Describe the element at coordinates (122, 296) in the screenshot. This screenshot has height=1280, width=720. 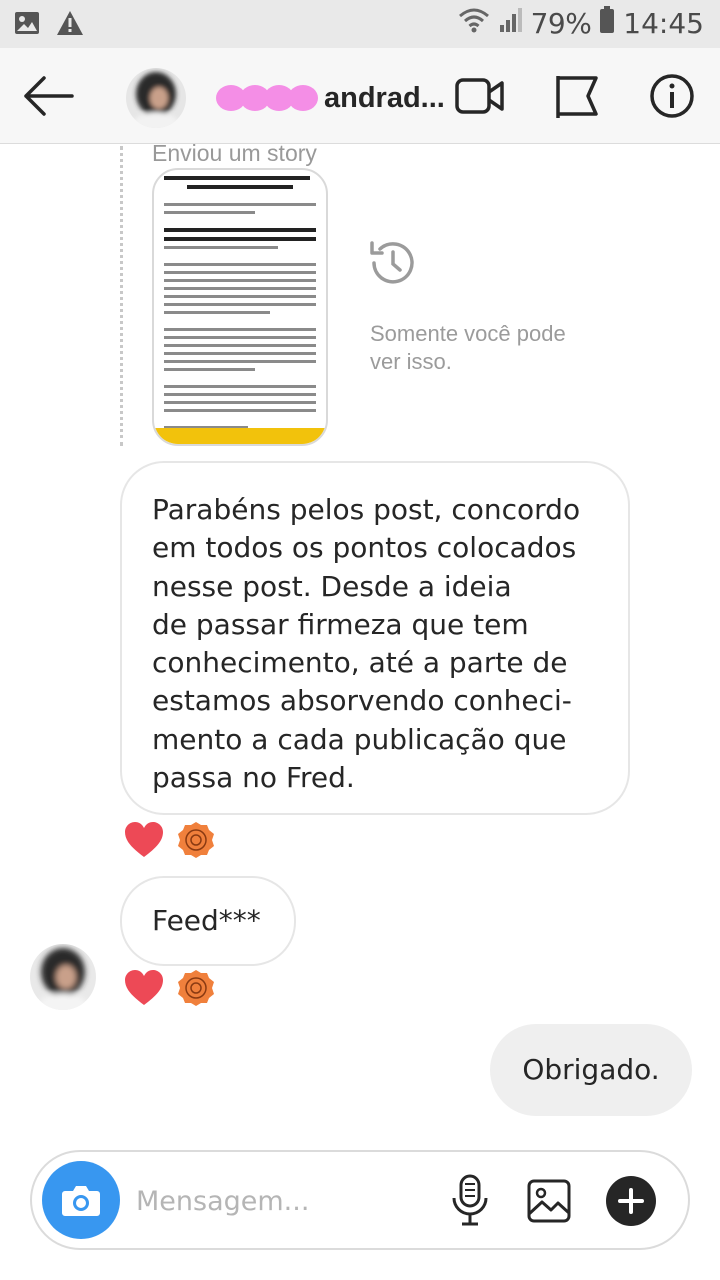
I see `story-divider-line` at that location.